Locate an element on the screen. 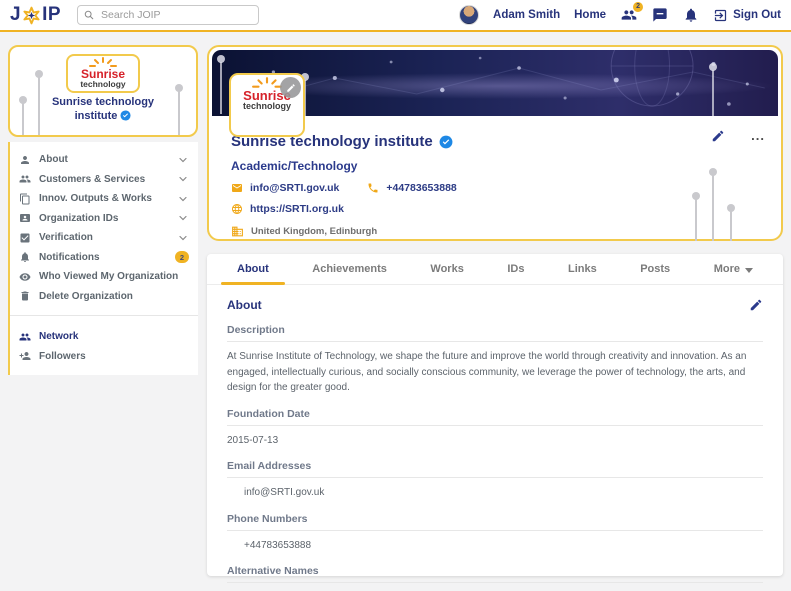  notifications-button is located at coordinates (690, 15).